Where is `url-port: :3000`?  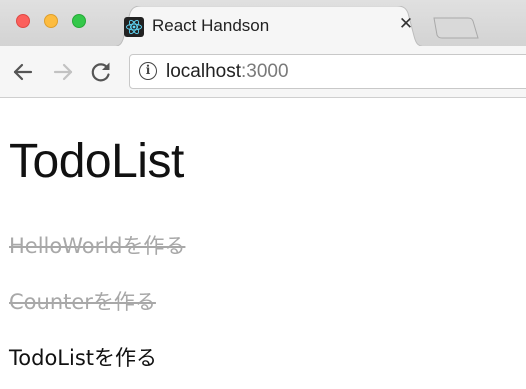
url-port: :3000 is located at coordinates (265, 71).